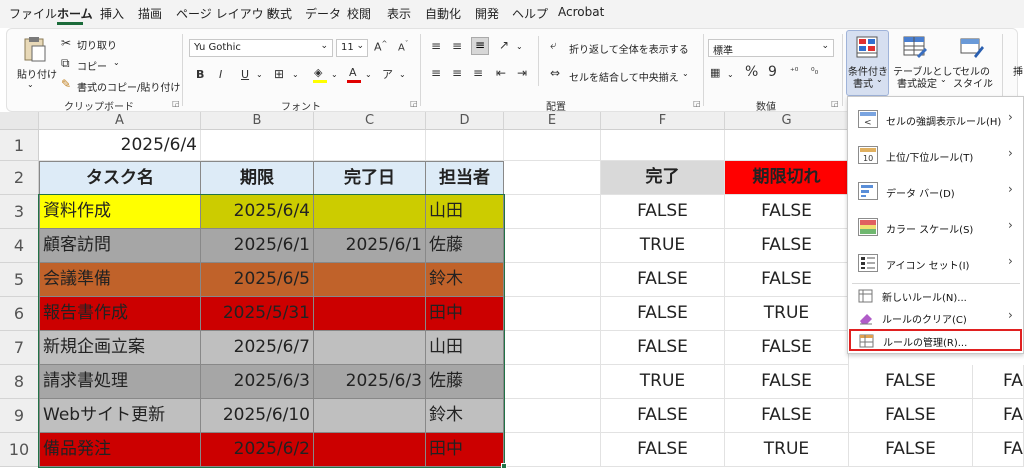 The width and height of the screenshot is (1024, 469). What do you see at coordinates (280, 13) in the screenshot?
I see `tab-formulas: 数式` at bounding box center [280, 13].